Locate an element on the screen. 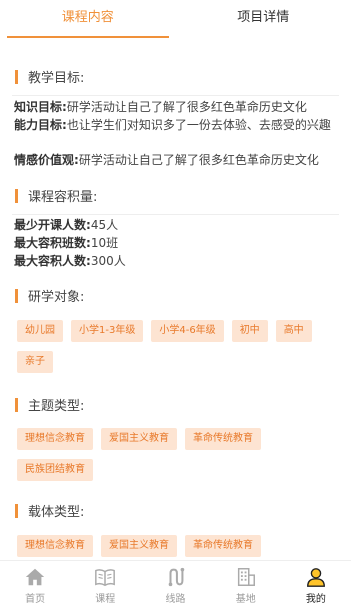 The height and width of the screenshot is (610, 351). row-label: 最少开课人数: is located at coordinates (52, 225).